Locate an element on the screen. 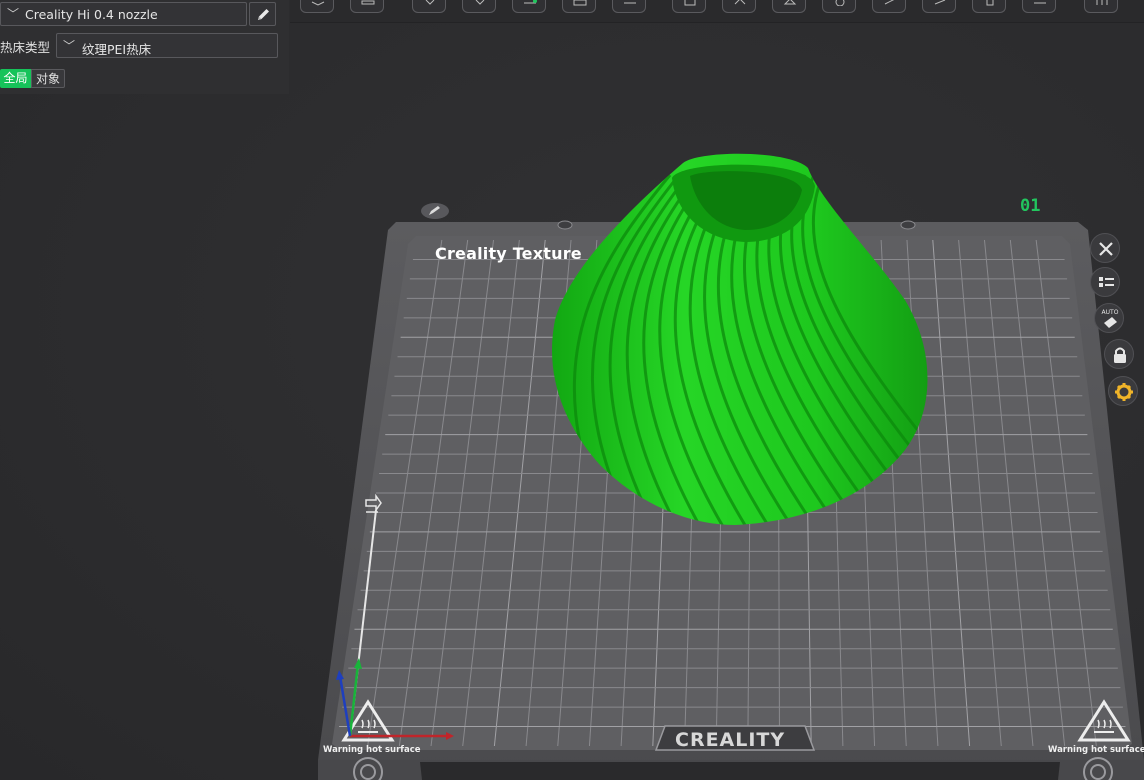  gear-icon is located at coordinates (1124, 392).